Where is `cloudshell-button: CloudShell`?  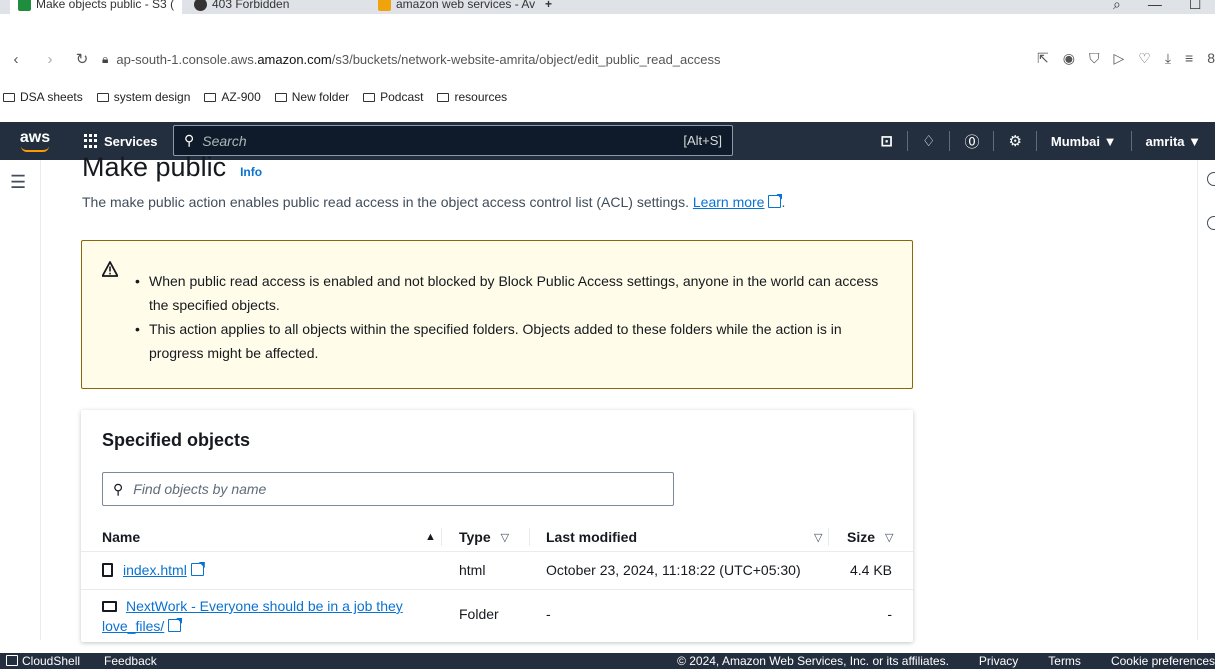 cloudshell-button: CloudShell is located at coordinates (43, 661).